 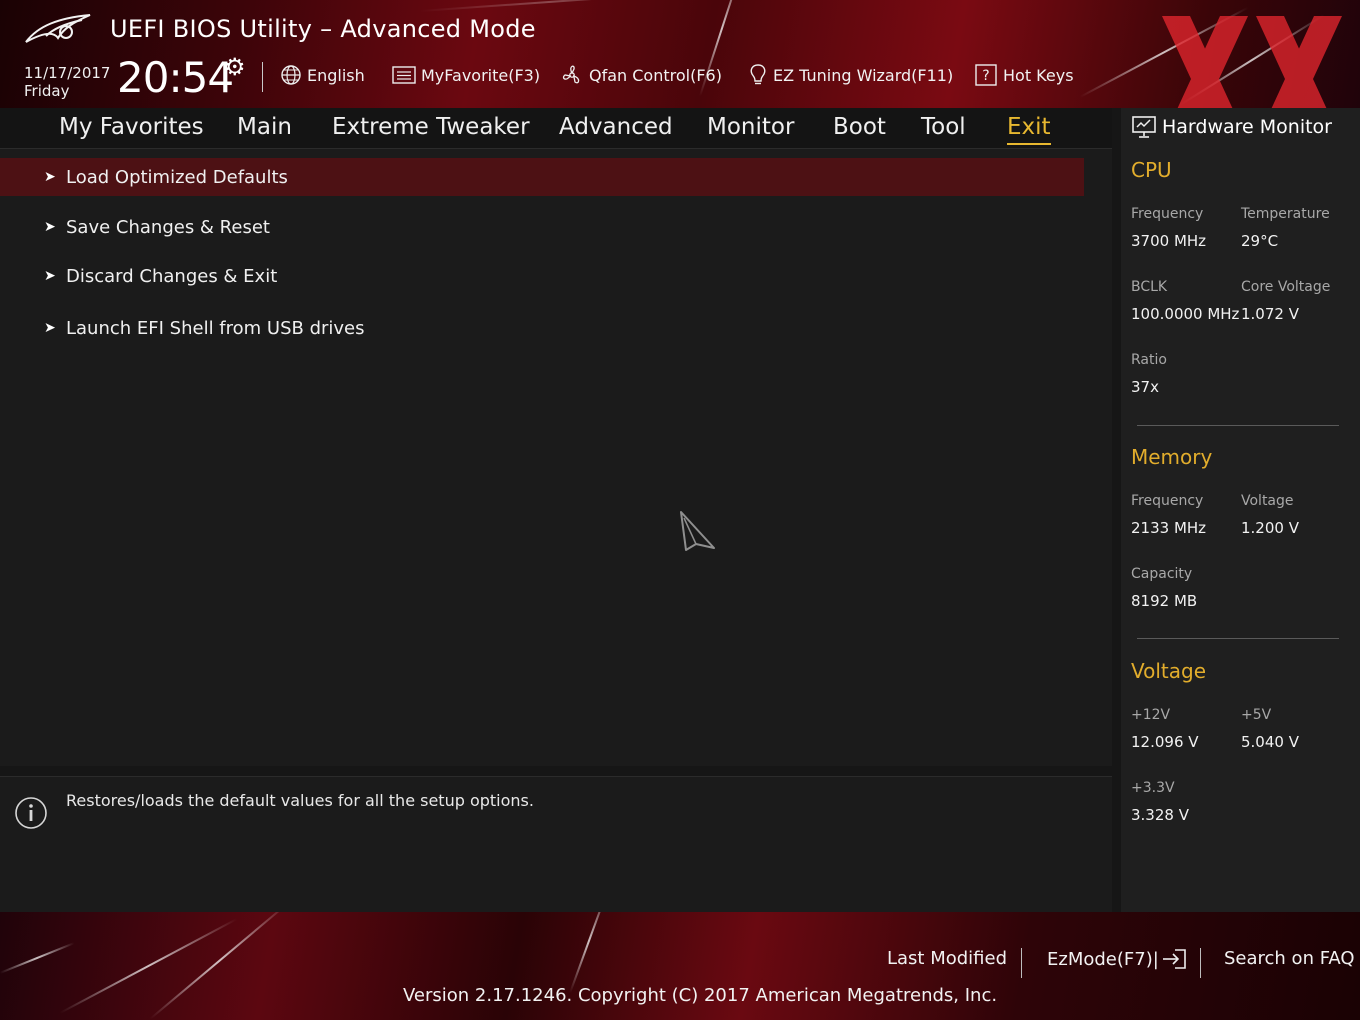 What do you see at coordinates (264, 127) in the screenshot?
I see `tab-main: Main` at bounding box center [264, 127].